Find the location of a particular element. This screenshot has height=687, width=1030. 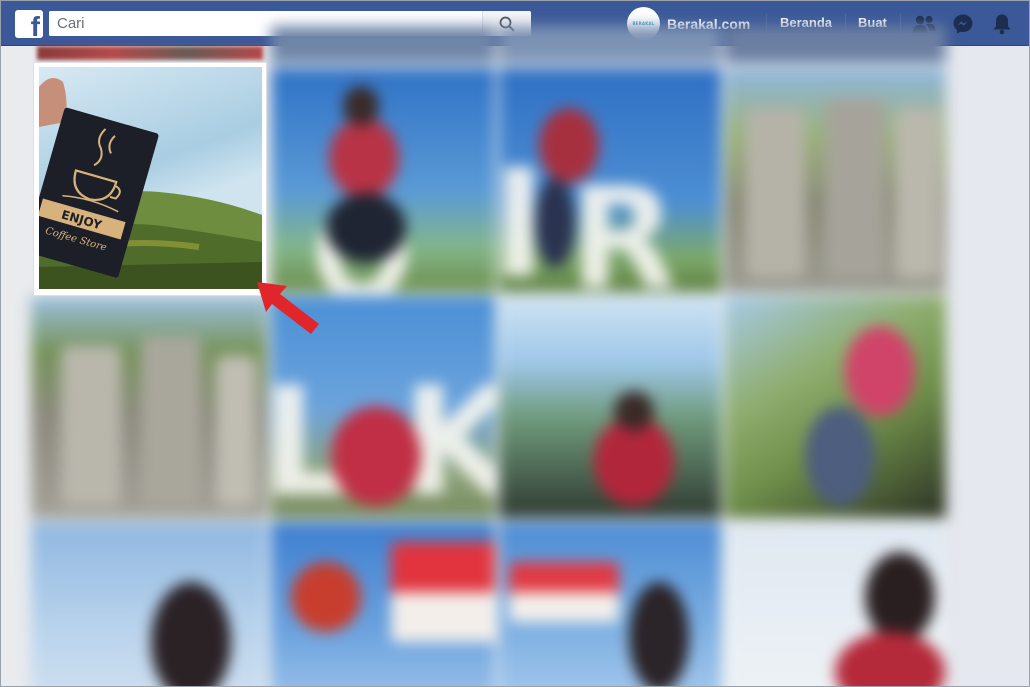

messenger-button is located at coordinates (963, 24).